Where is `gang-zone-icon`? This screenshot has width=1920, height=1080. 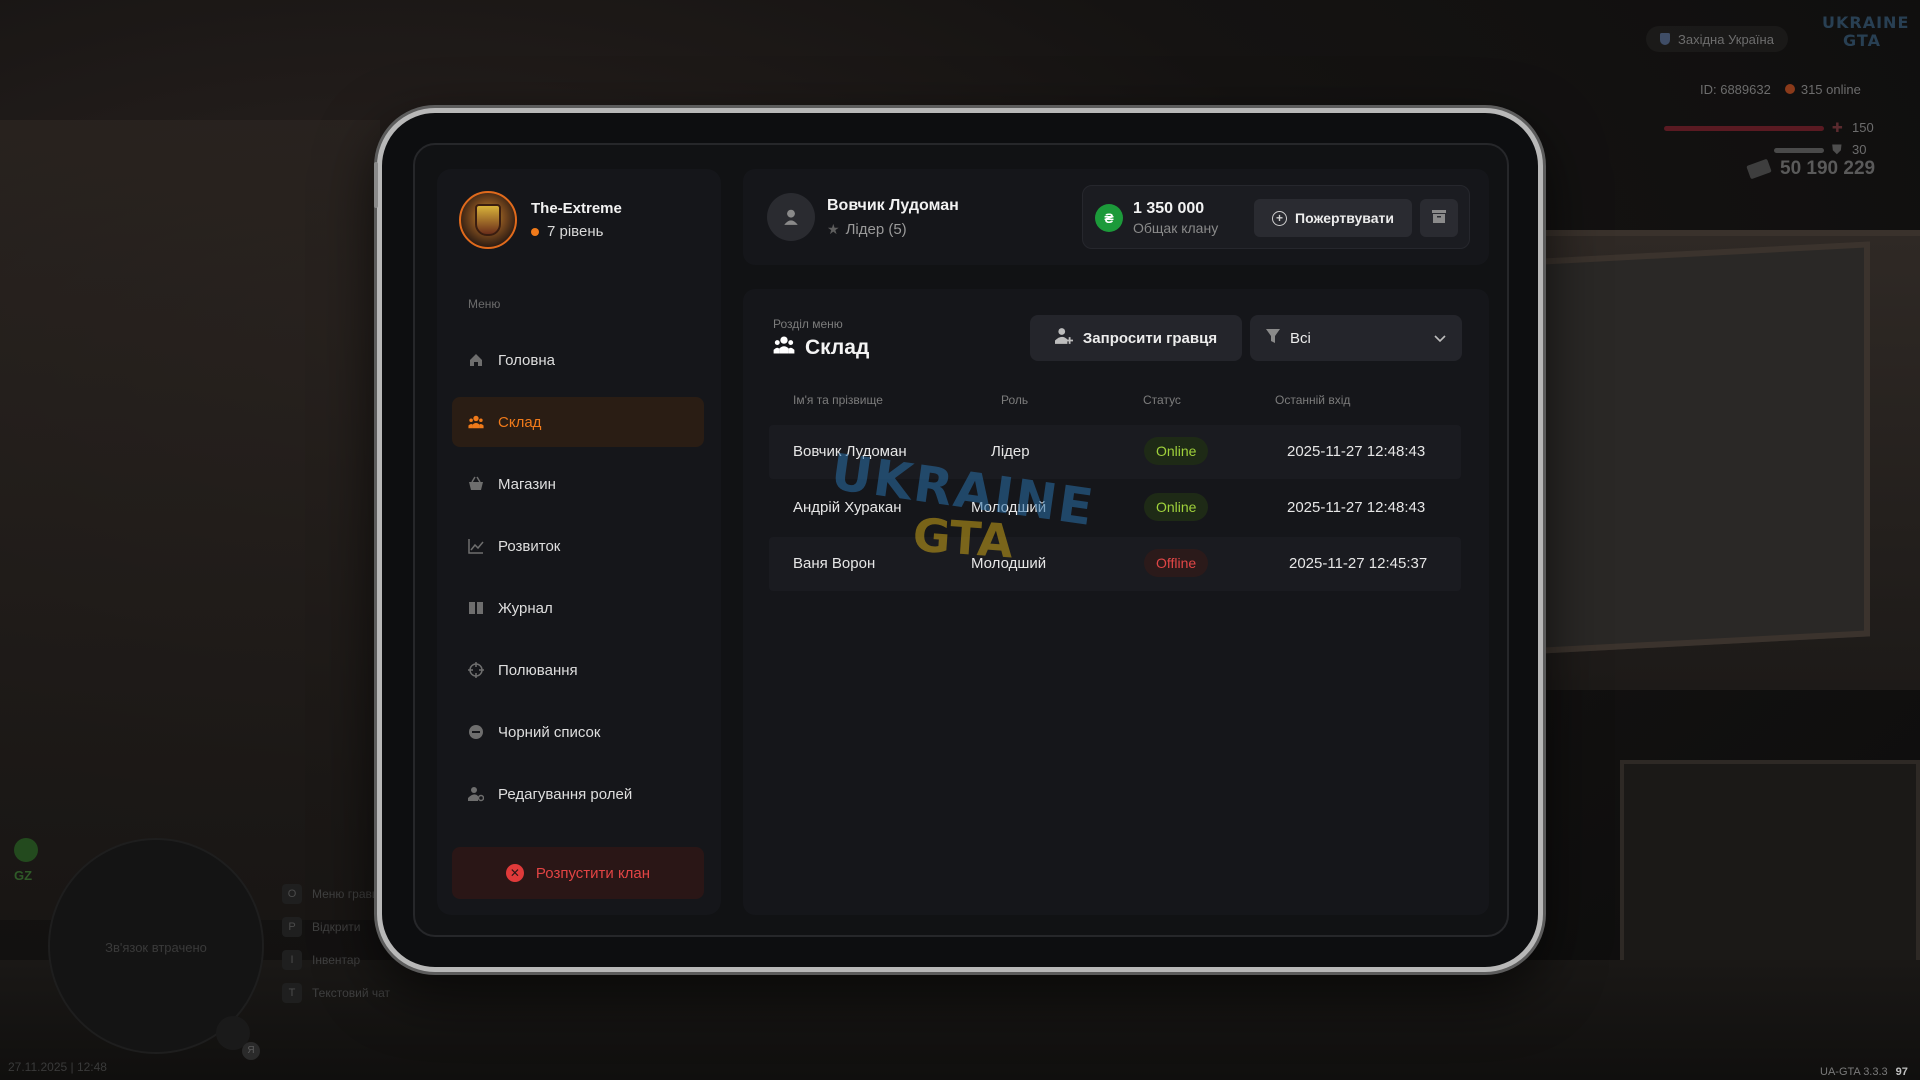 gang-zone-icon is located at coordinates (26, 850).